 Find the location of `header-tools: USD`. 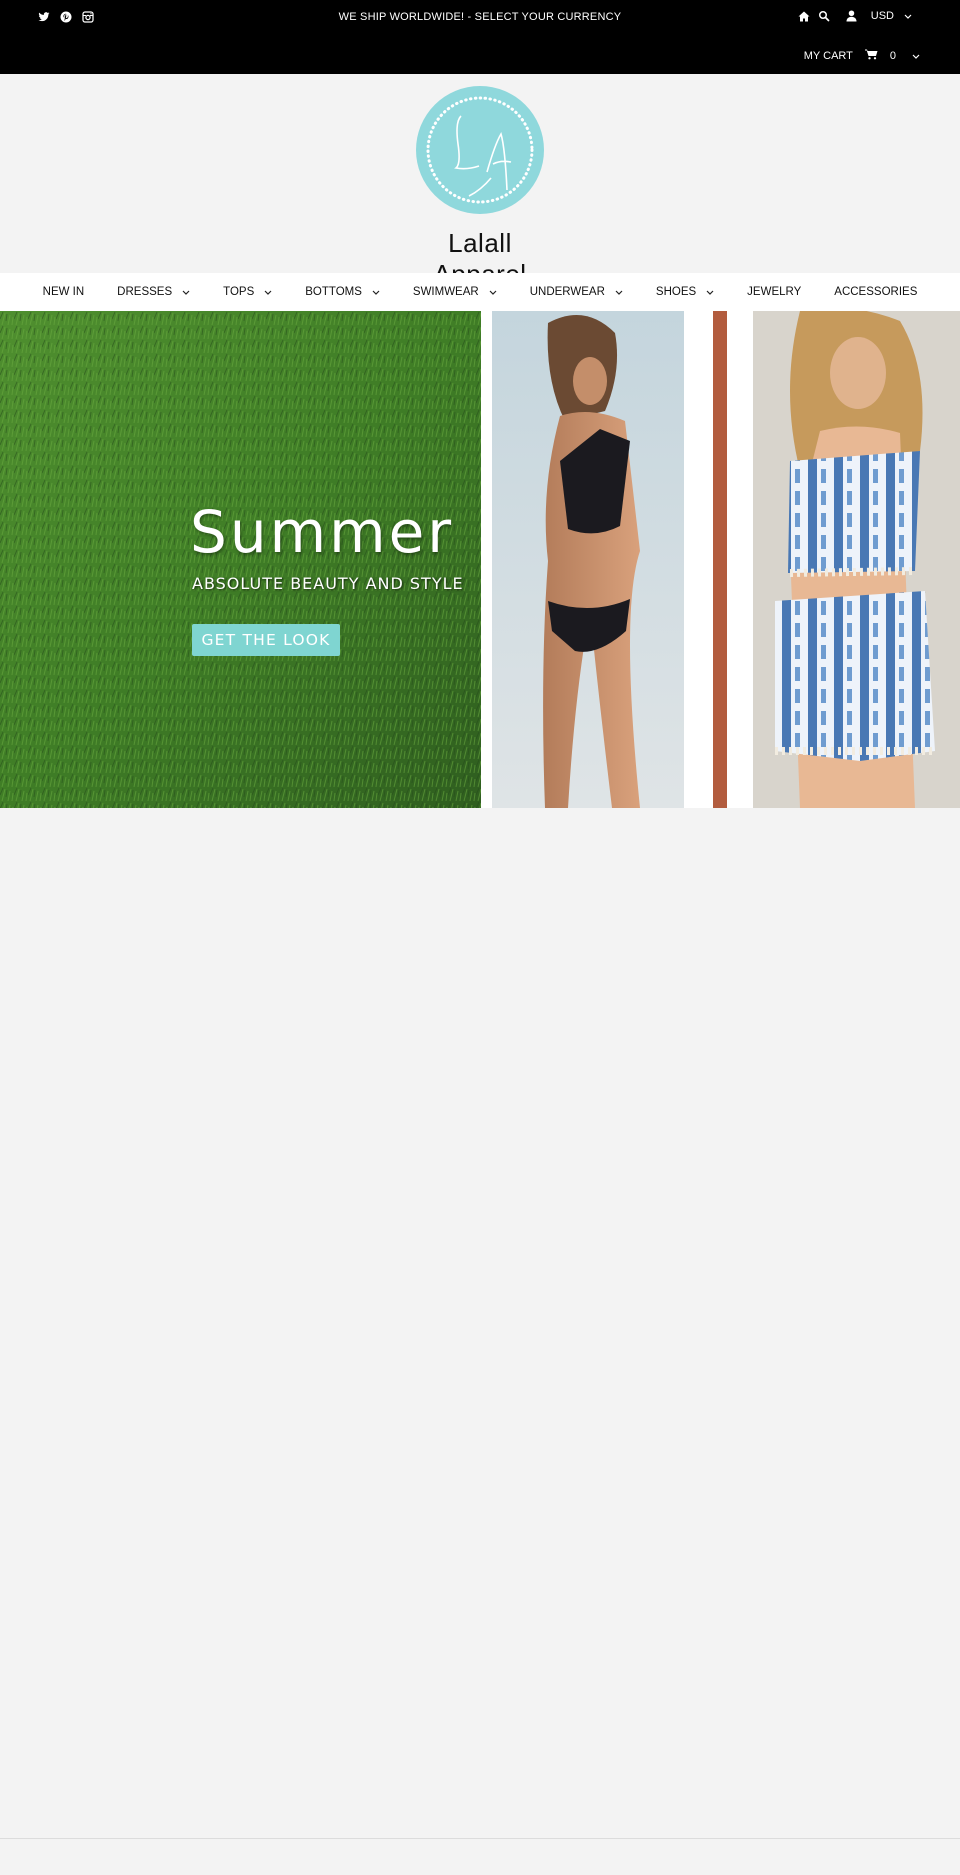

header-tools: USD is located at coordinates (855, 16).